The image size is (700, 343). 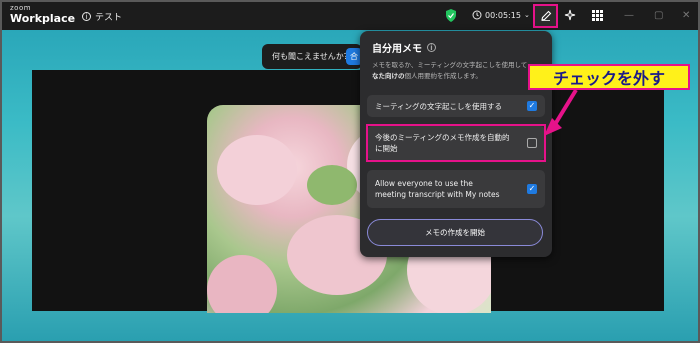 What do you see at coordinates (456, 143) in the screenshot?
I see `highlight-box` at bounding box center [456, 143].